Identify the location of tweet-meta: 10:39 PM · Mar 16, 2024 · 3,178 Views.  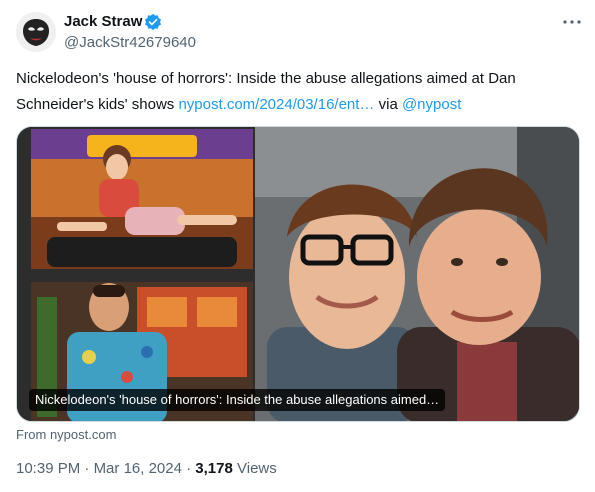
(146, 469).